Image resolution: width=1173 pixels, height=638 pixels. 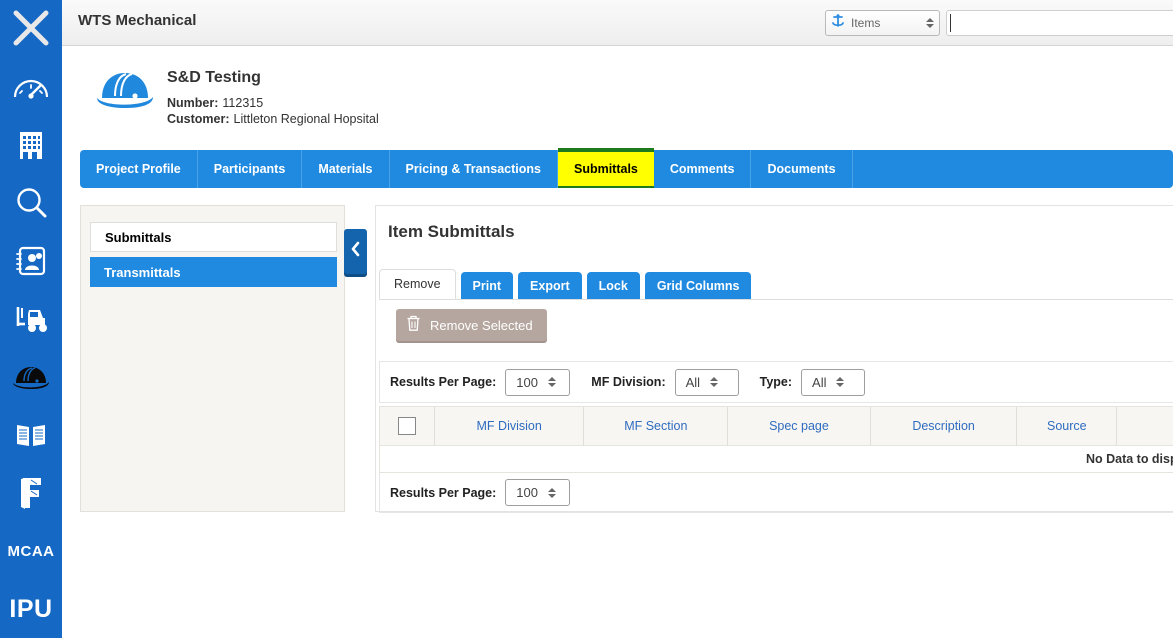 I want to click on tab-project-profile: Project Profile, so click(x=139, y=169).